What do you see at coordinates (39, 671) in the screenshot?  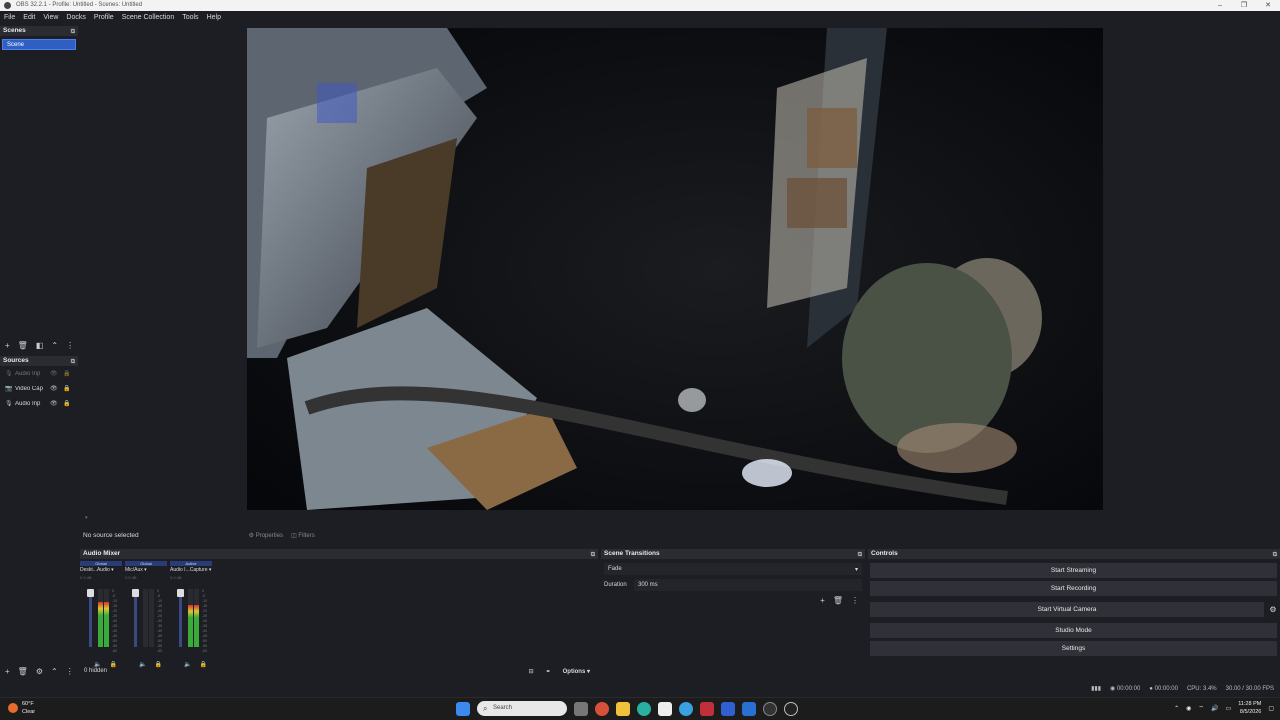 I see `source-settings-icon: ⚙` at bounding box center [39, 671].